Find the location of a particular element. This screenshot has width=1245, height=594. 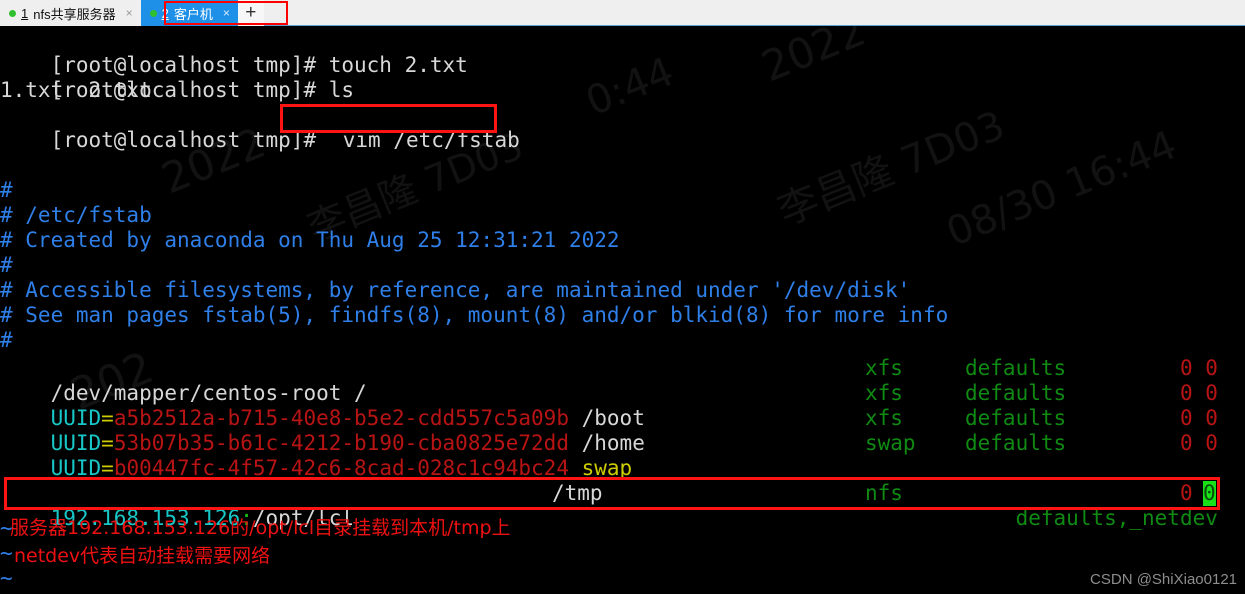

shell-line-vim: [root@localhost tmp]# vim /etc/fstab is located at coordinates (260, 127).